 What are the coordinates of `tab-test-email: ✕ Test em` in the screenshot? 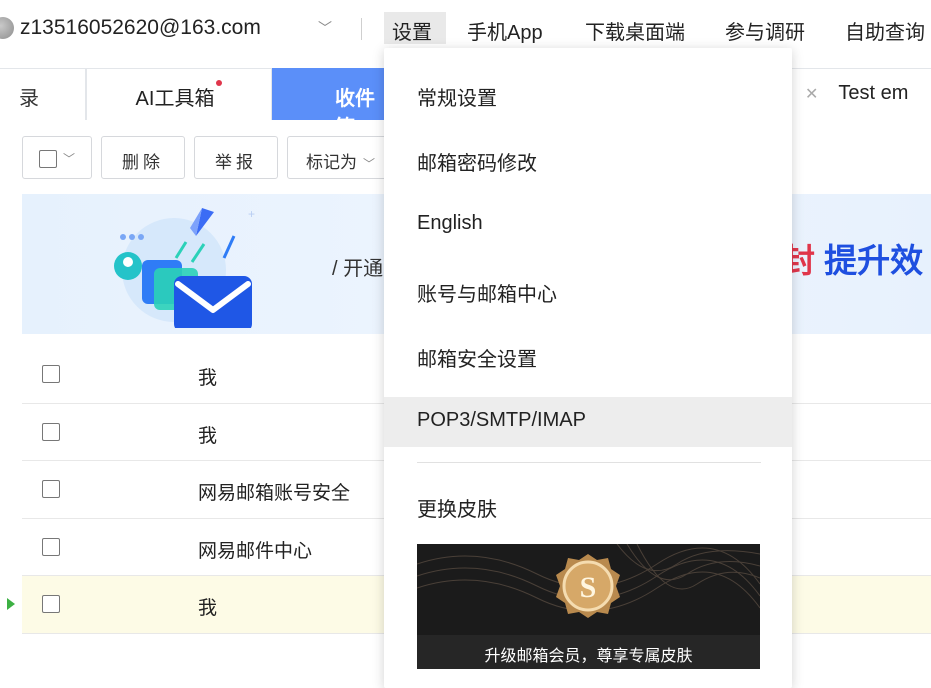 It's located at (860, 94).